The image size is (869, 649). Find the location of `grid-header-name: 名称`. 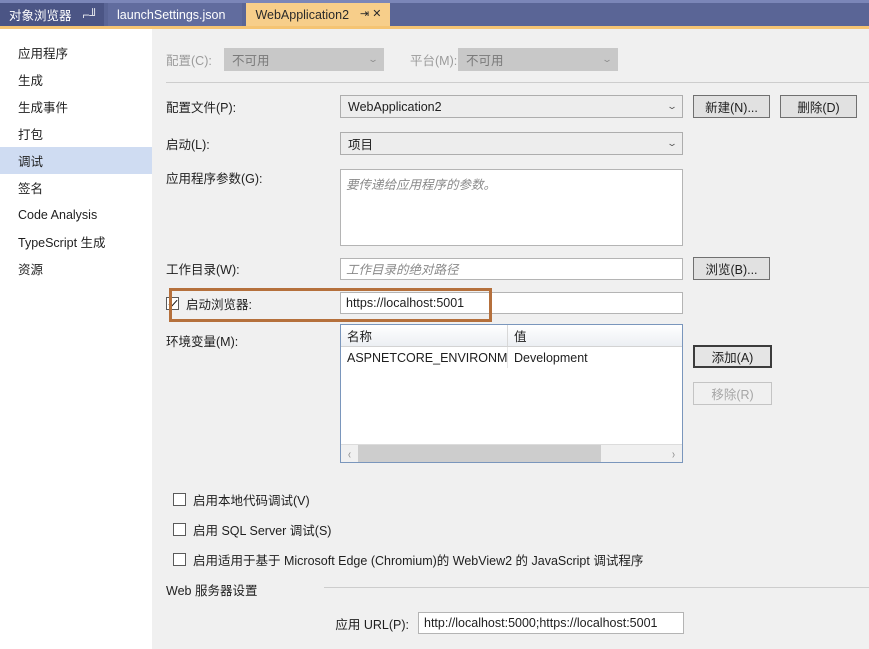

grid-header-name: 名称 is located at coordinates (424, 335).